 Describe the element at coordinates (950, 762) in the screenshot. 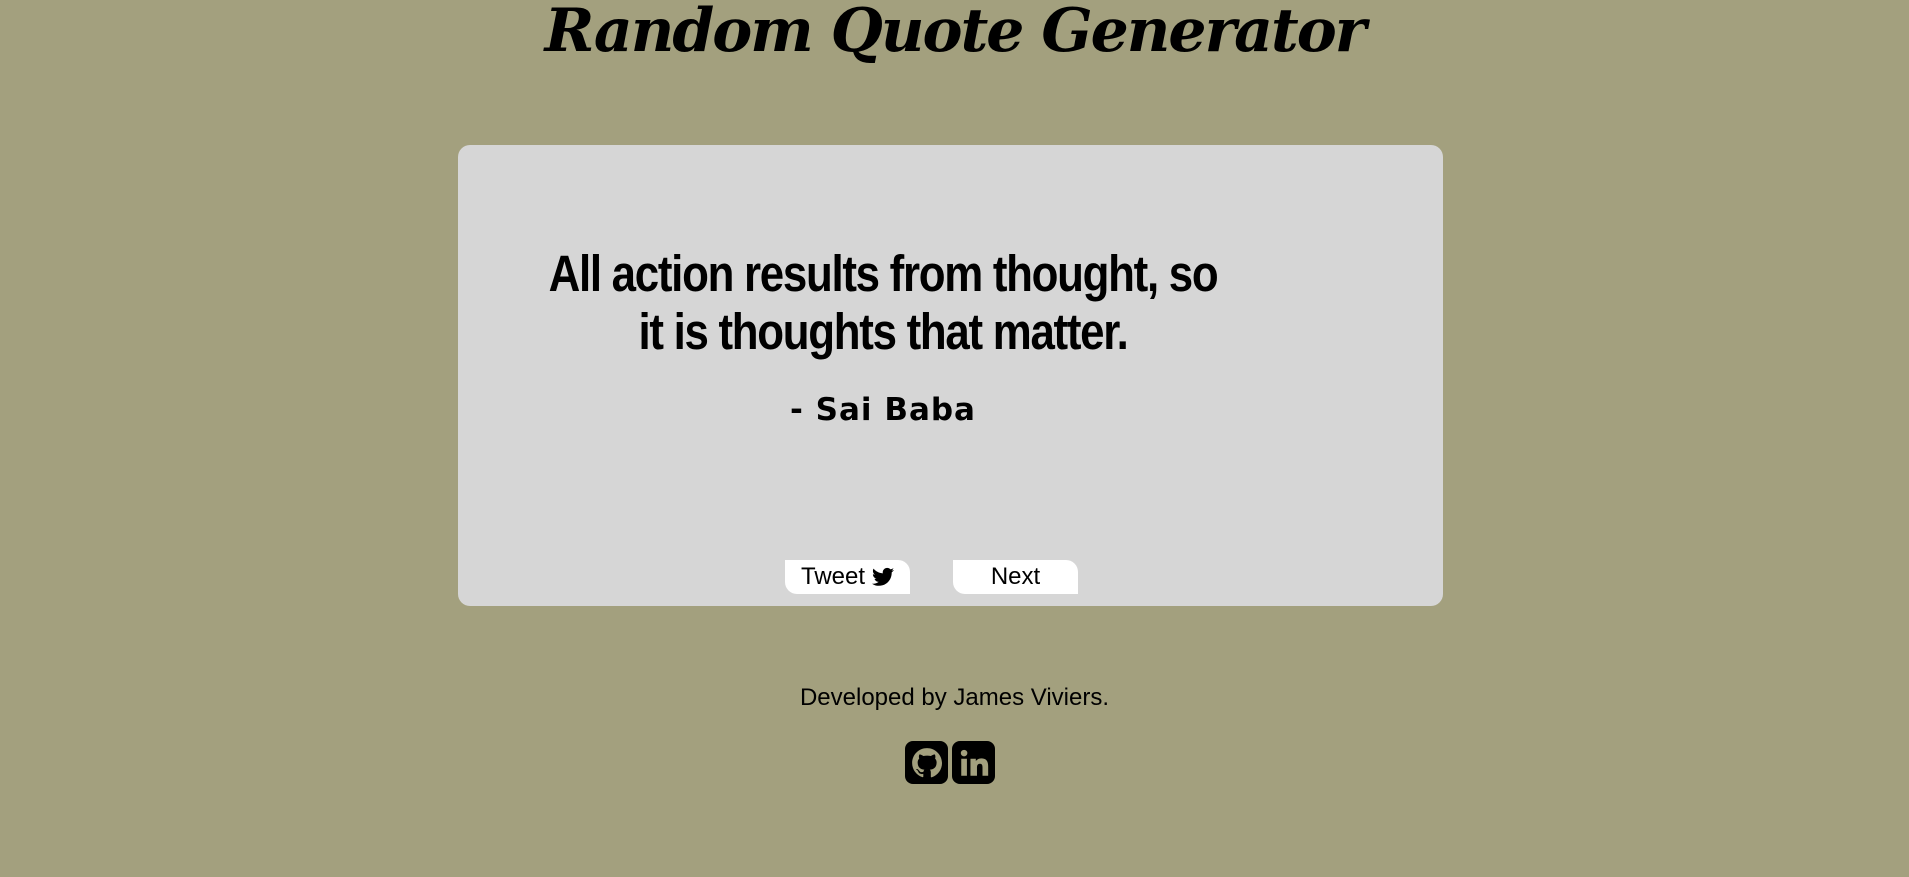

I see `social-links` at that location.